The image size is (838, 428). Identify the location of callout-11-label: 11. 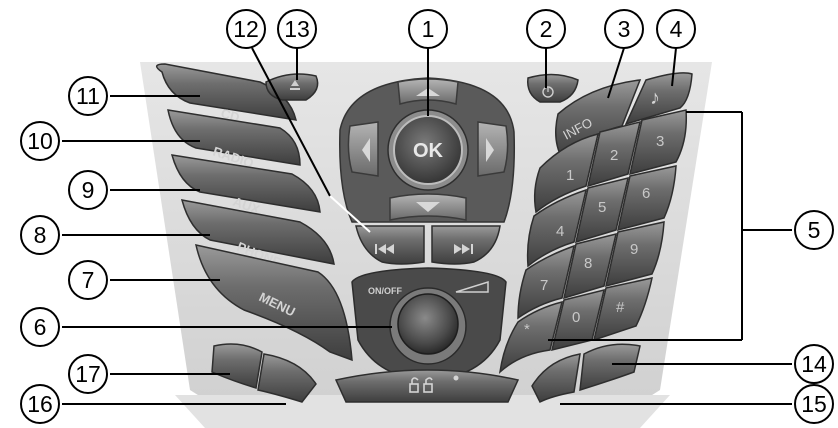
(88, 96).